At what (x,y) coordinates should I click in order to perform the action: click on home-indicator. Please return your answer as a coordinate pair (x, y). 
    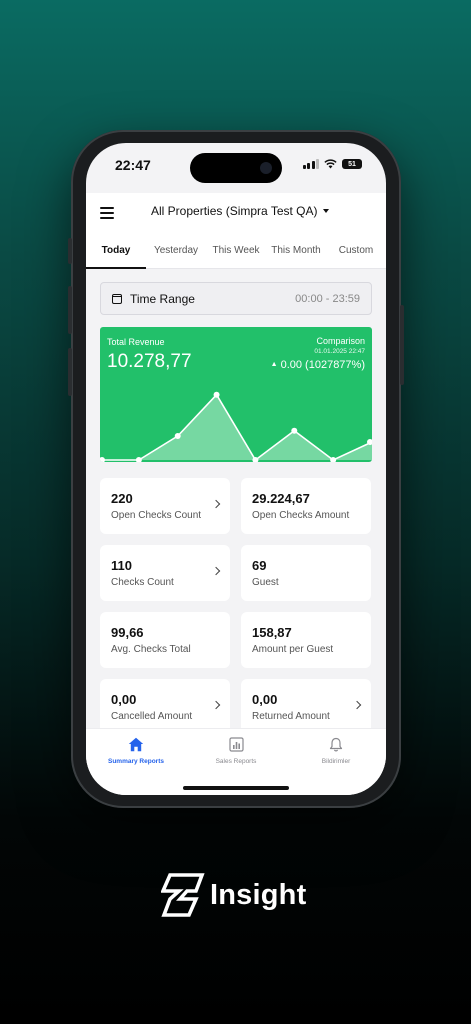
    Looking at the image, I should click on (236, 788).